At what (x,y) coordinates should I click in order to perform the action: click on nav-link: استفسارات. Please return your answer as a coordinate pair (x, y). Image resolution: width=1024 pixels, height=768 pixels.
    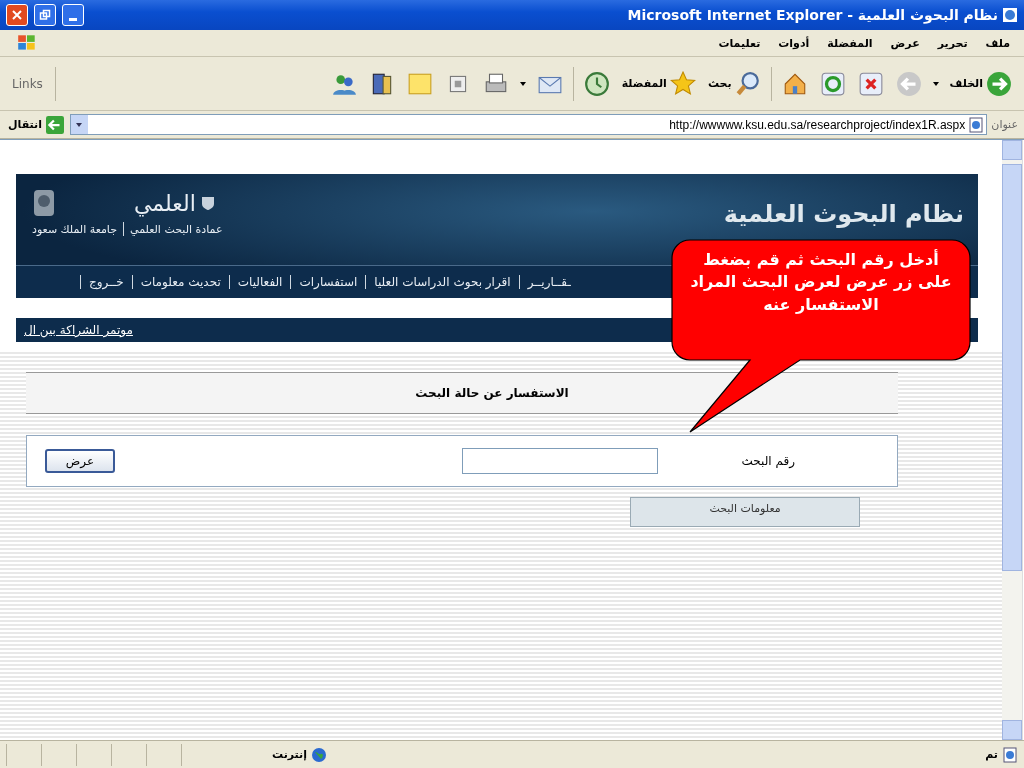
    Looking at the image, I should click on (328, 282).